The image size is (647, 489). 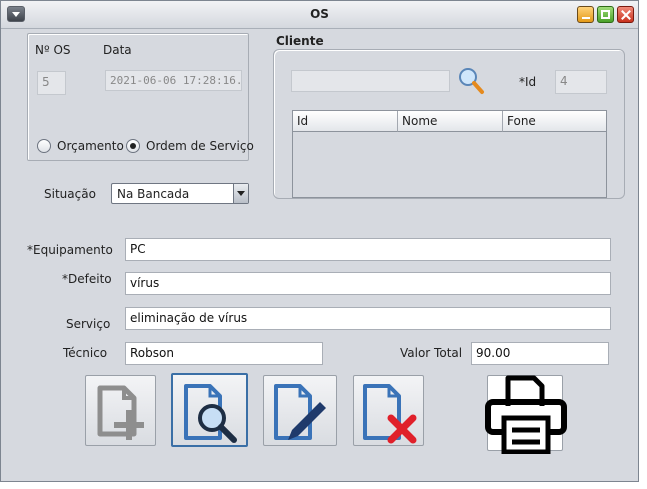 What do you see at coordinates (370, 81) in the screenshot?
I see `client-search-input` at bounding box center [370, 81].